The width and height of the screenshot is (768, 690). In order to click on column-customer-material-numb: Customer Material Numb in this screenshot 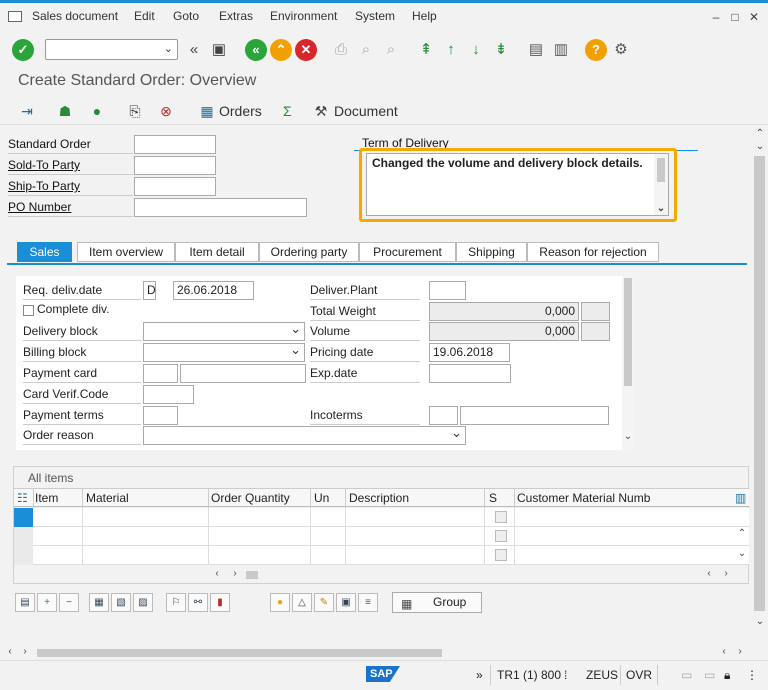, I will do `click(583, 498)`.